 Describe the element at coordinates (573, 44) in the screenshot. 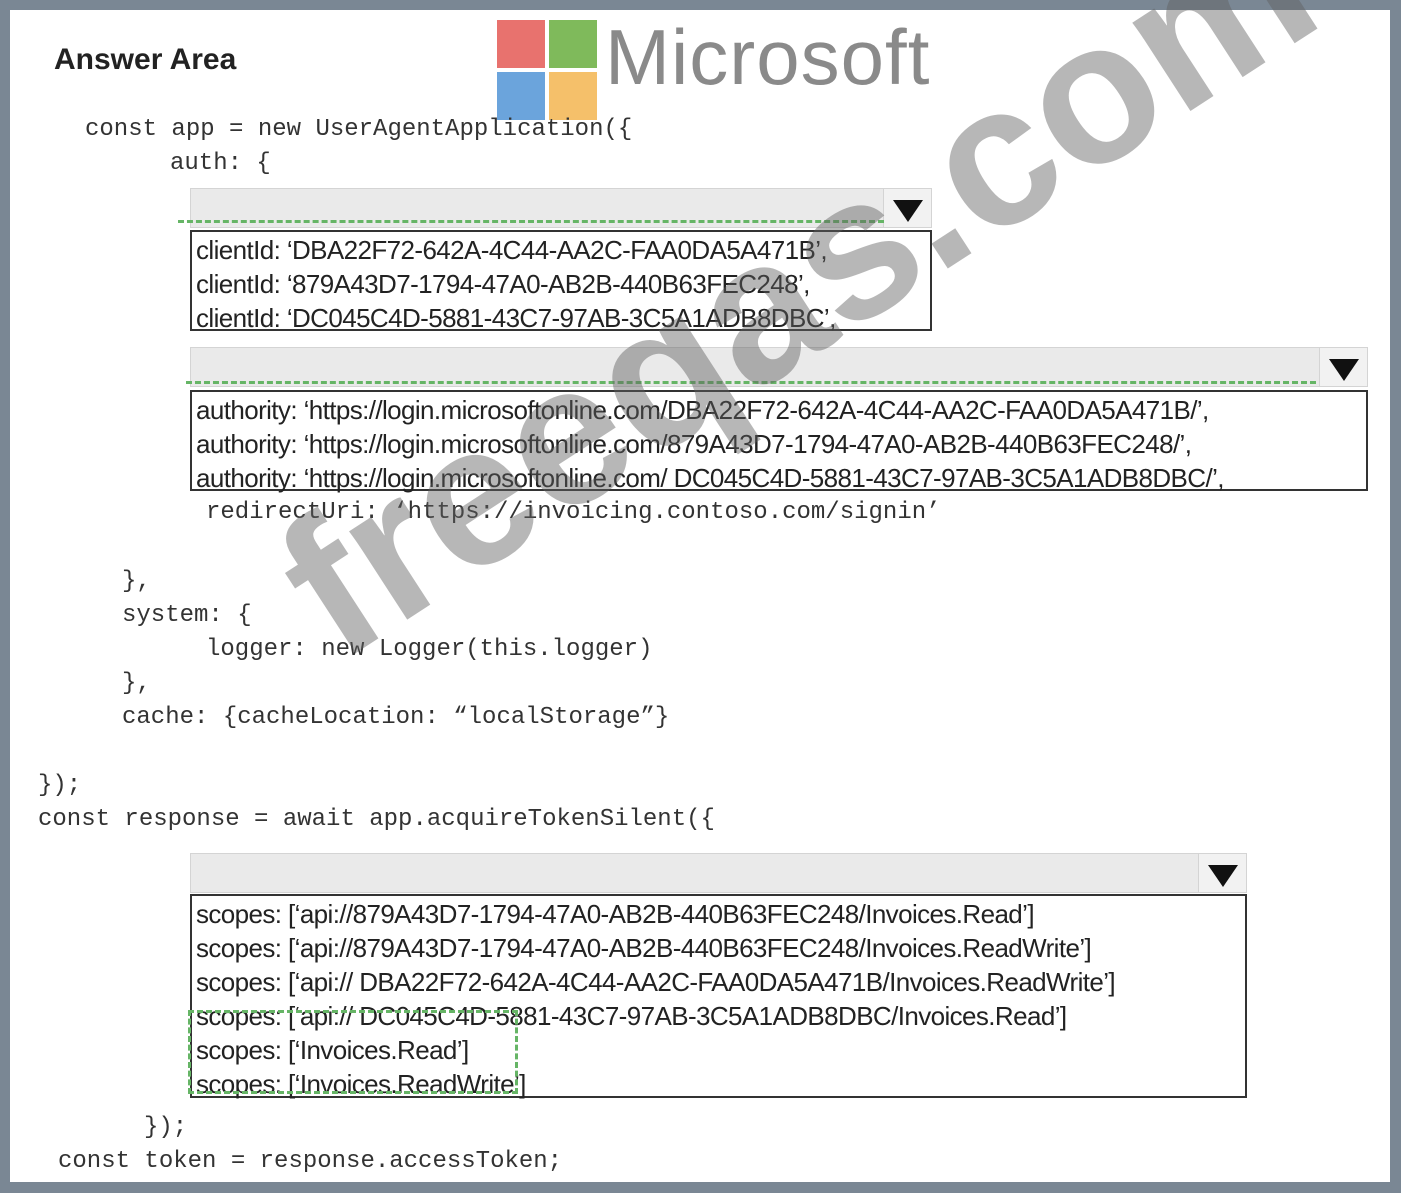

I see `logo-tile-green` at that location.